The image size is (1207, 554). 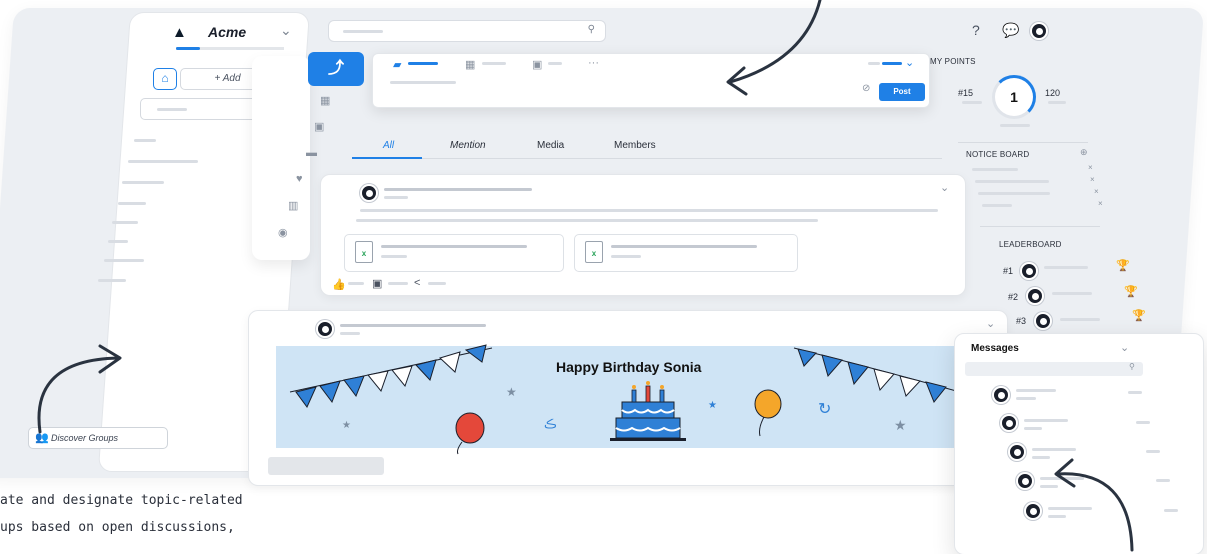 What do you see at coordinates (995, 348) in the screenshot?
I see `messages-title: Messages` at bounding box center [995, 348].